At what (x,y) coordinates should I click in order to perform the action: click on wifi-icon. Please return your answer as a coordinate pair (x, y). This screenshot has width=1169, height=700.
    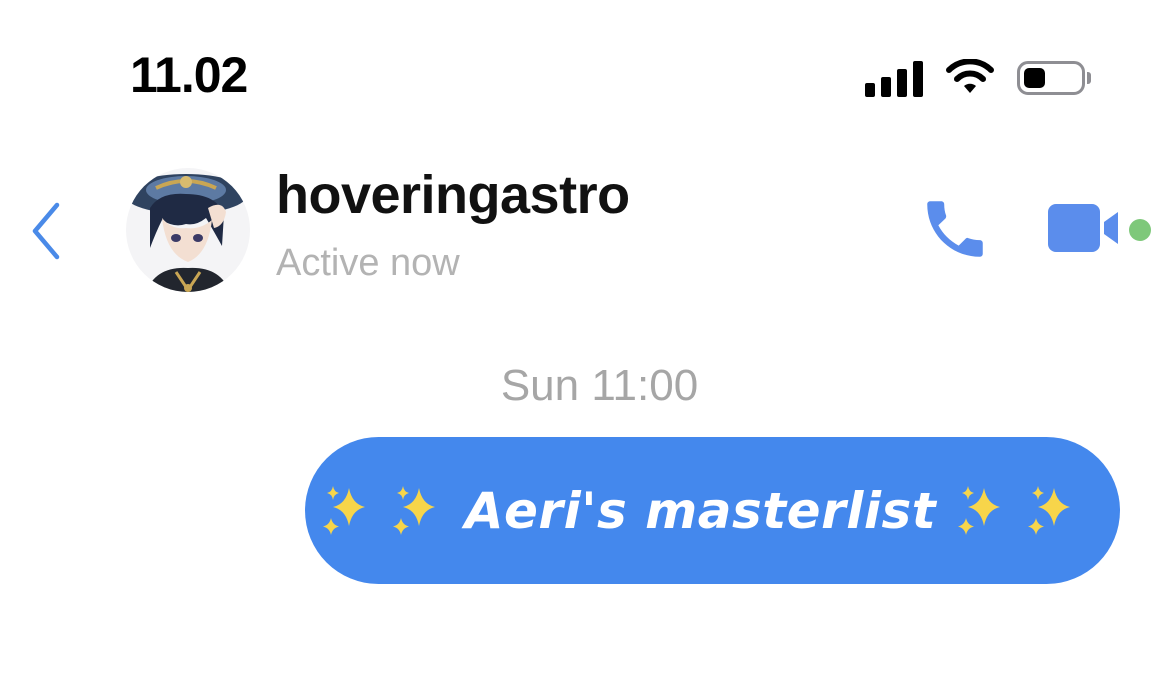
    Looking at the image, I should click on (970, 76).